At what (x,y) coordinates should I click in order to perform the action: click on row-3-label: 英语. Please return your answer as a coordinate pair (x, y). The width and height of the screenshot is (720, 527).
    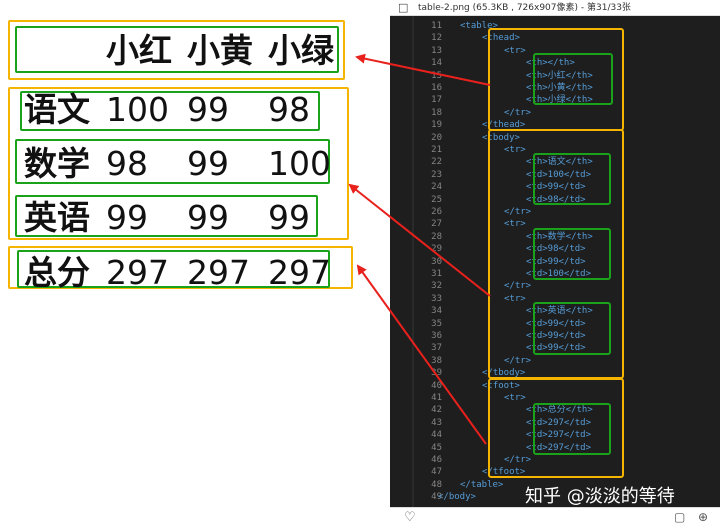
    Looking at the image, I should click on (57, 217).